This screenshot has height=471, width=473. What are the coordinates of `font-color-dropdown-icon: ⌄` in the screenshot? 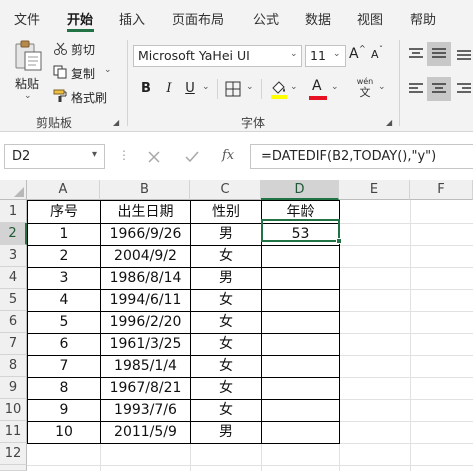 It's located at (335, 87).